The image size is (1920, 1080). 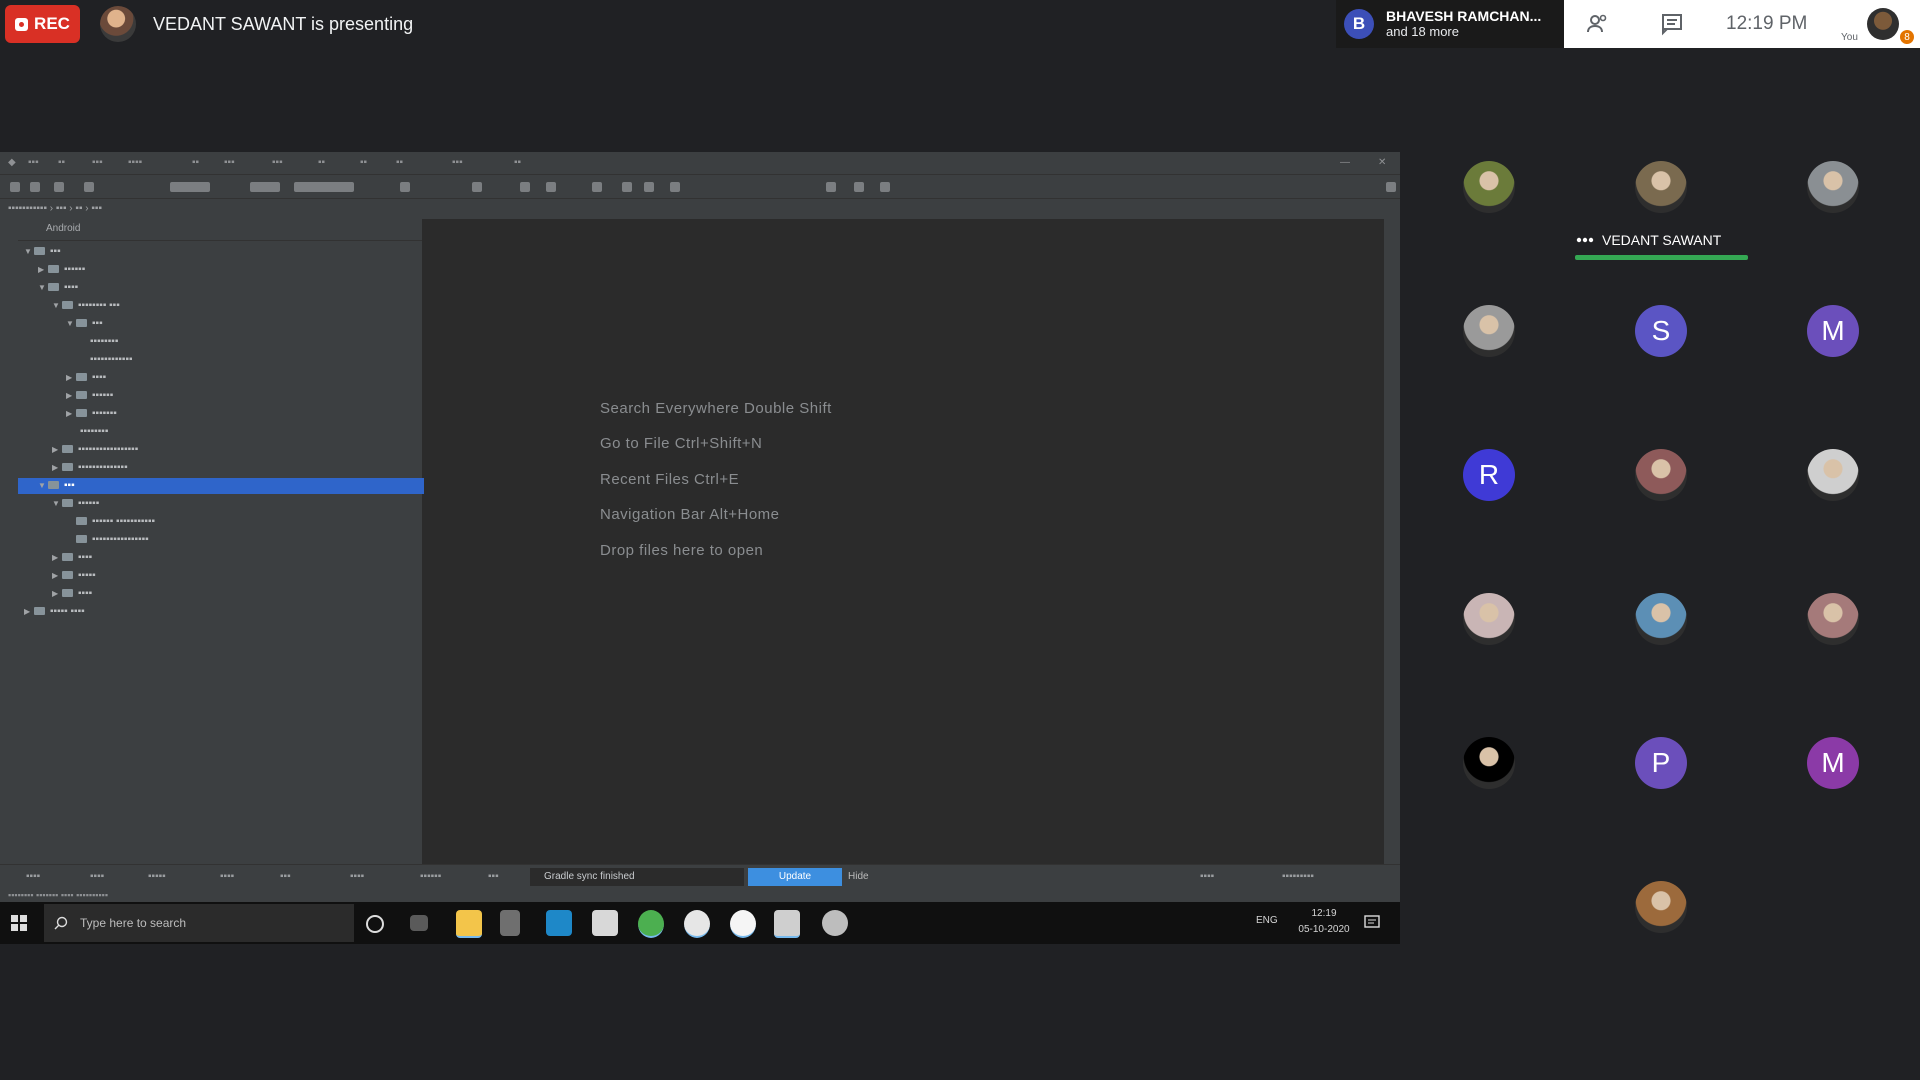 I want to click on tab-logcat: ▪▪▪, so click(x=285, y=876).